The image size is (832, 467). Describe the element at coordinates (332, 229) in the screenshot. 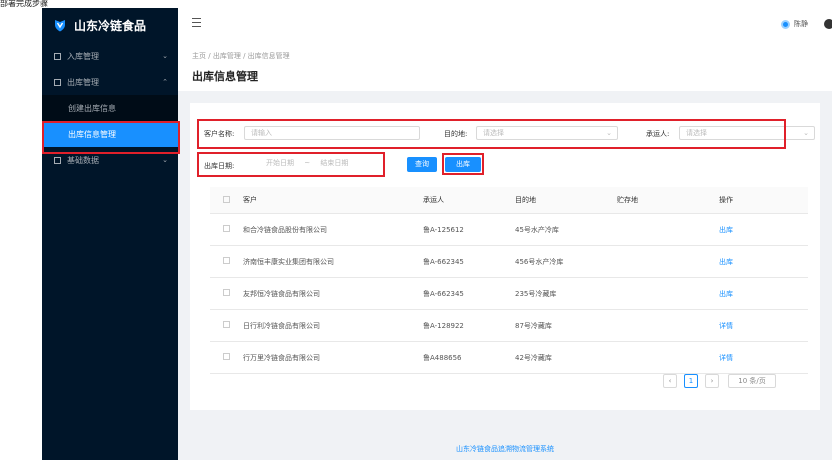

I see `cell-customer: 和合冷链食品股份有限公司` at that location.